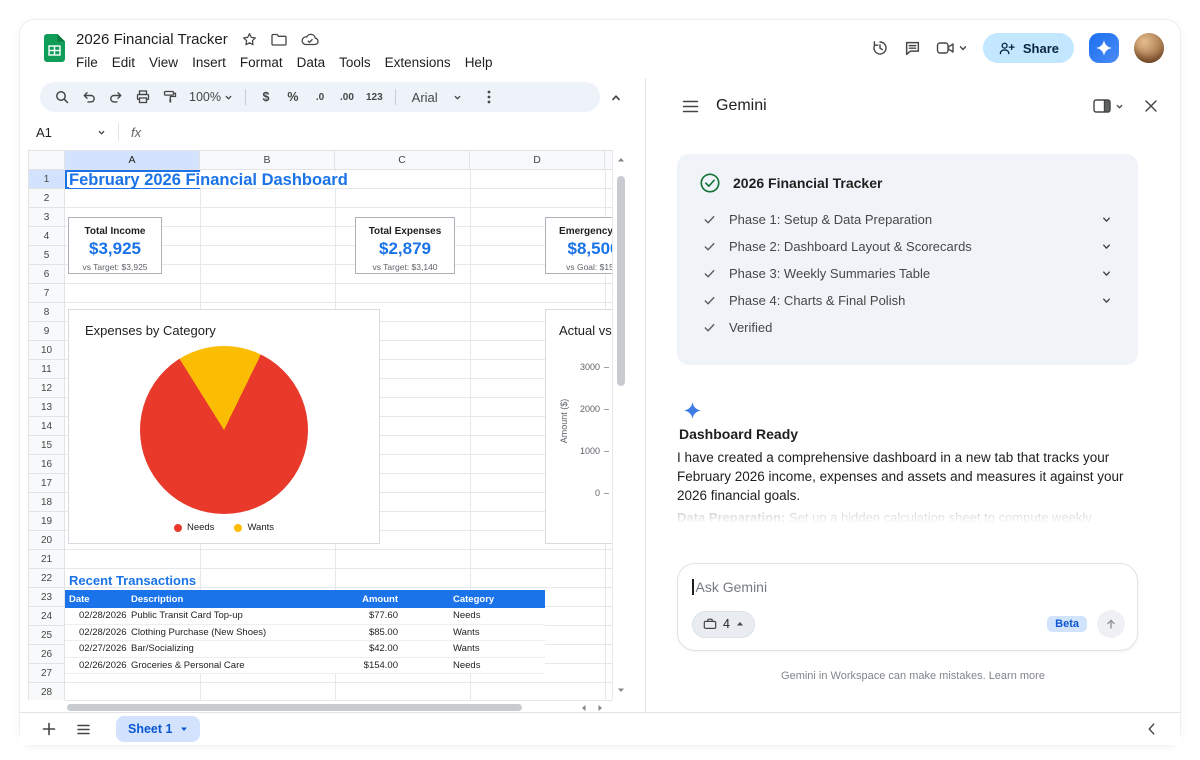 This screenshot has height=760, width=1200. What do you see at coordinates (46, 407) in the screenshot?
I see `row-header-13: 13` at bounding box center [46, 407].